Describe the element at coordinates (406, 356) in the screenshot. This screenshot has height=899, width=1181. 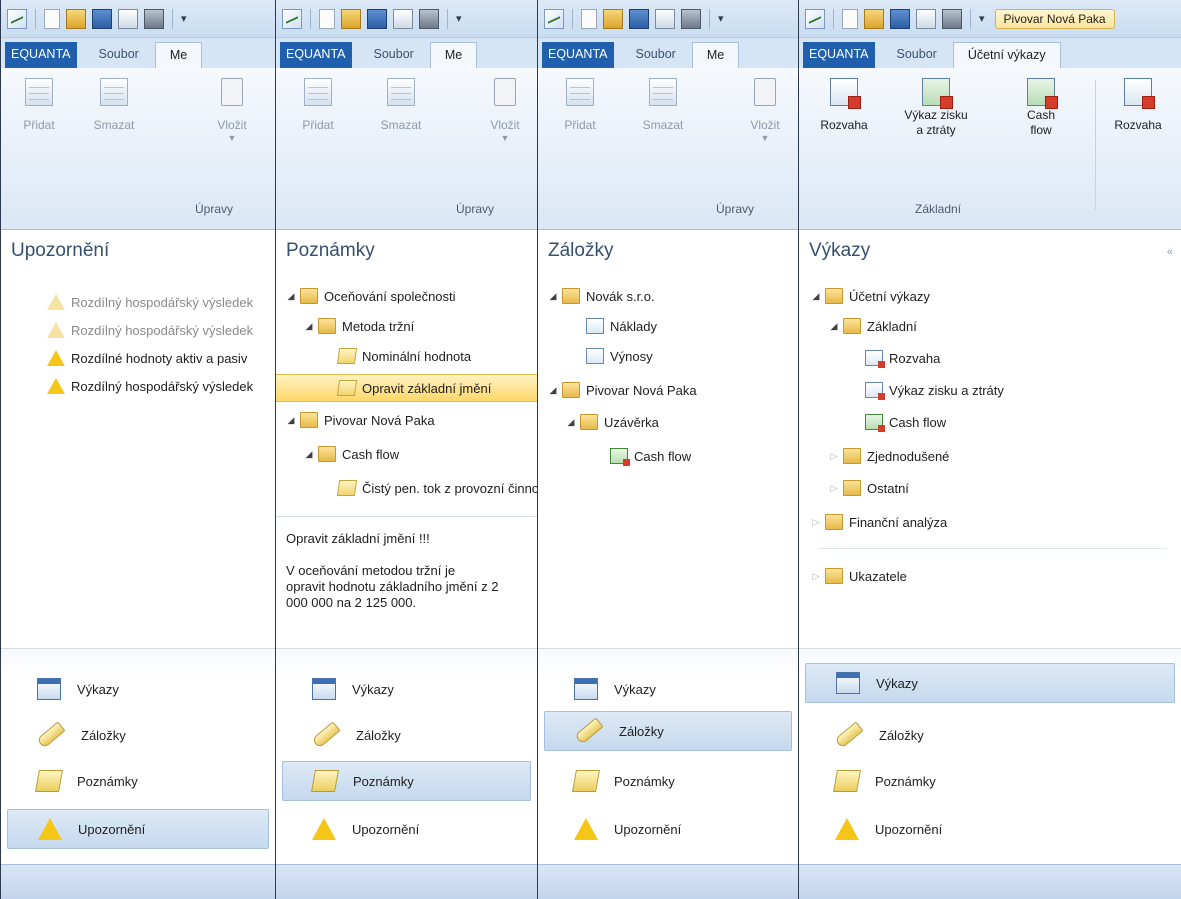
I see `tree-node: Nominální hodnota` at that location.